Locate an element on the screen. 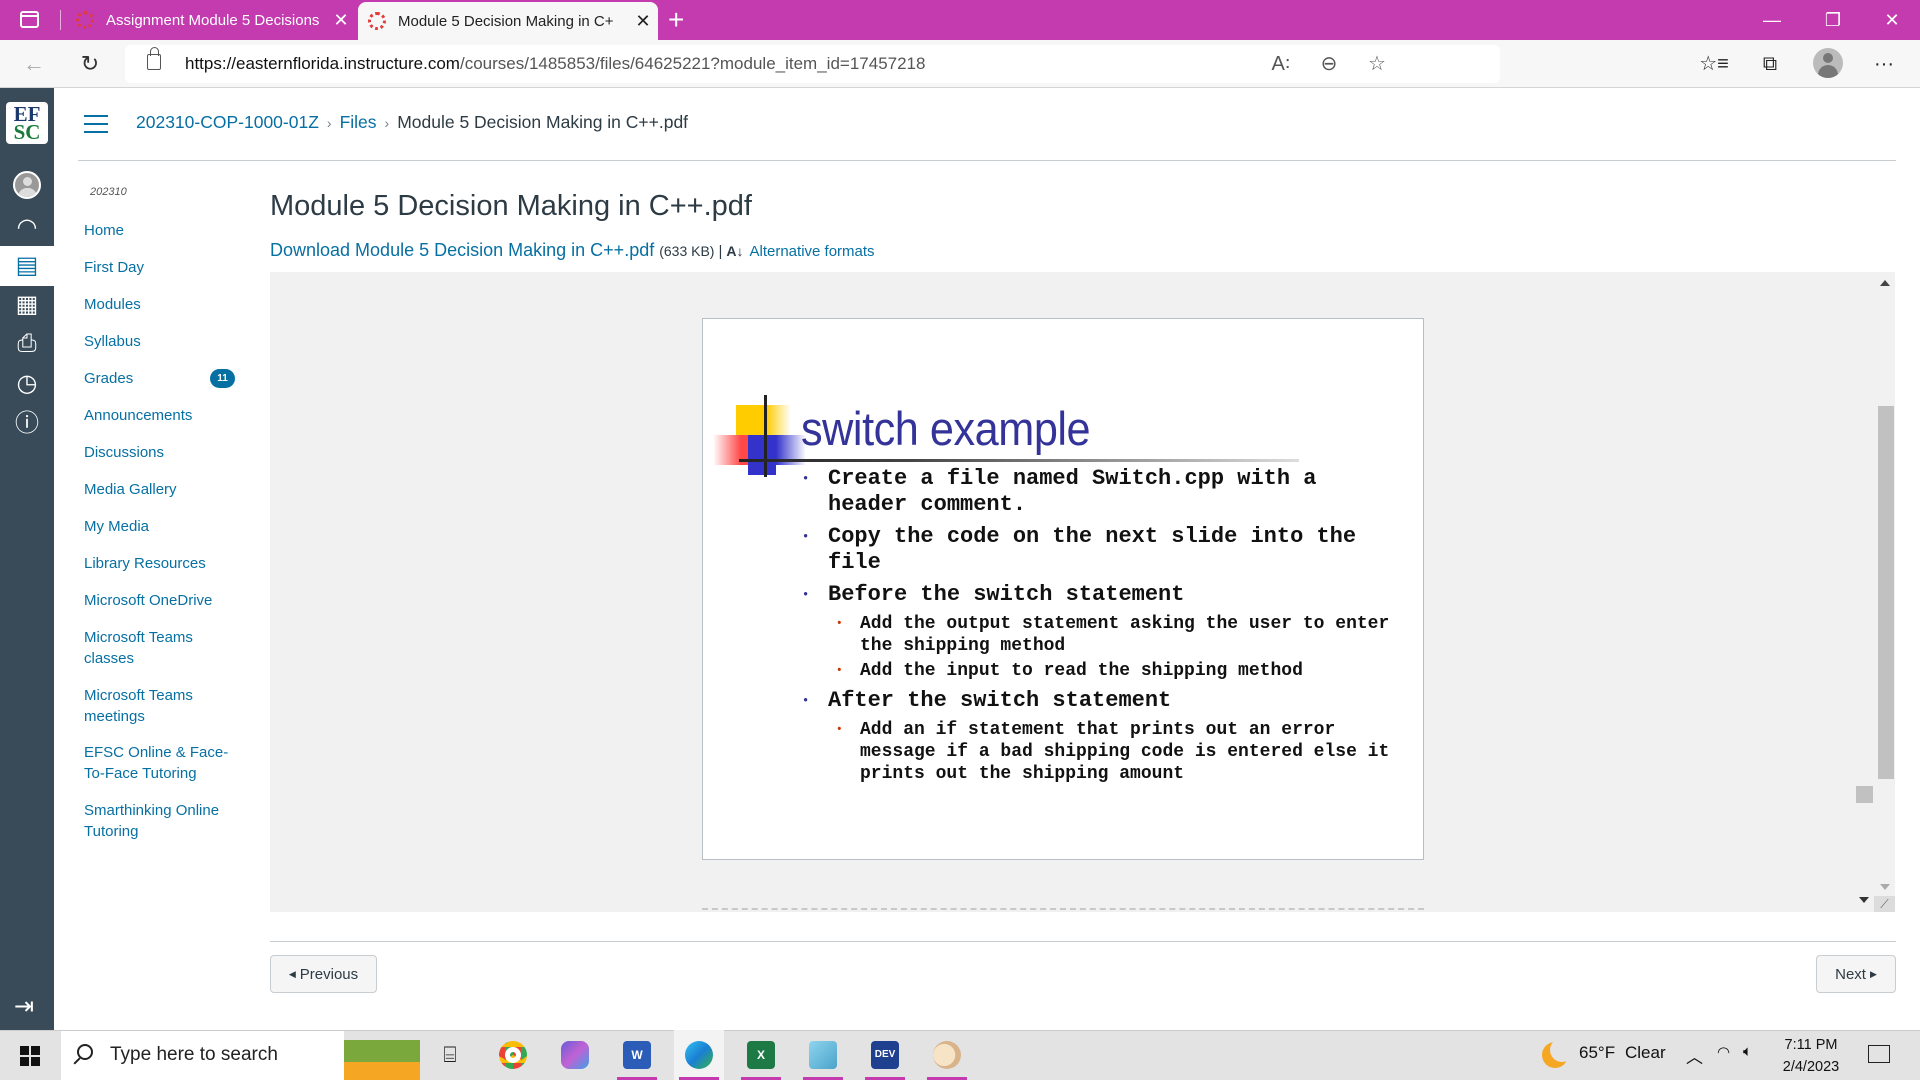  devcpp-icon: DEV is located at coordinates (885, 1055).